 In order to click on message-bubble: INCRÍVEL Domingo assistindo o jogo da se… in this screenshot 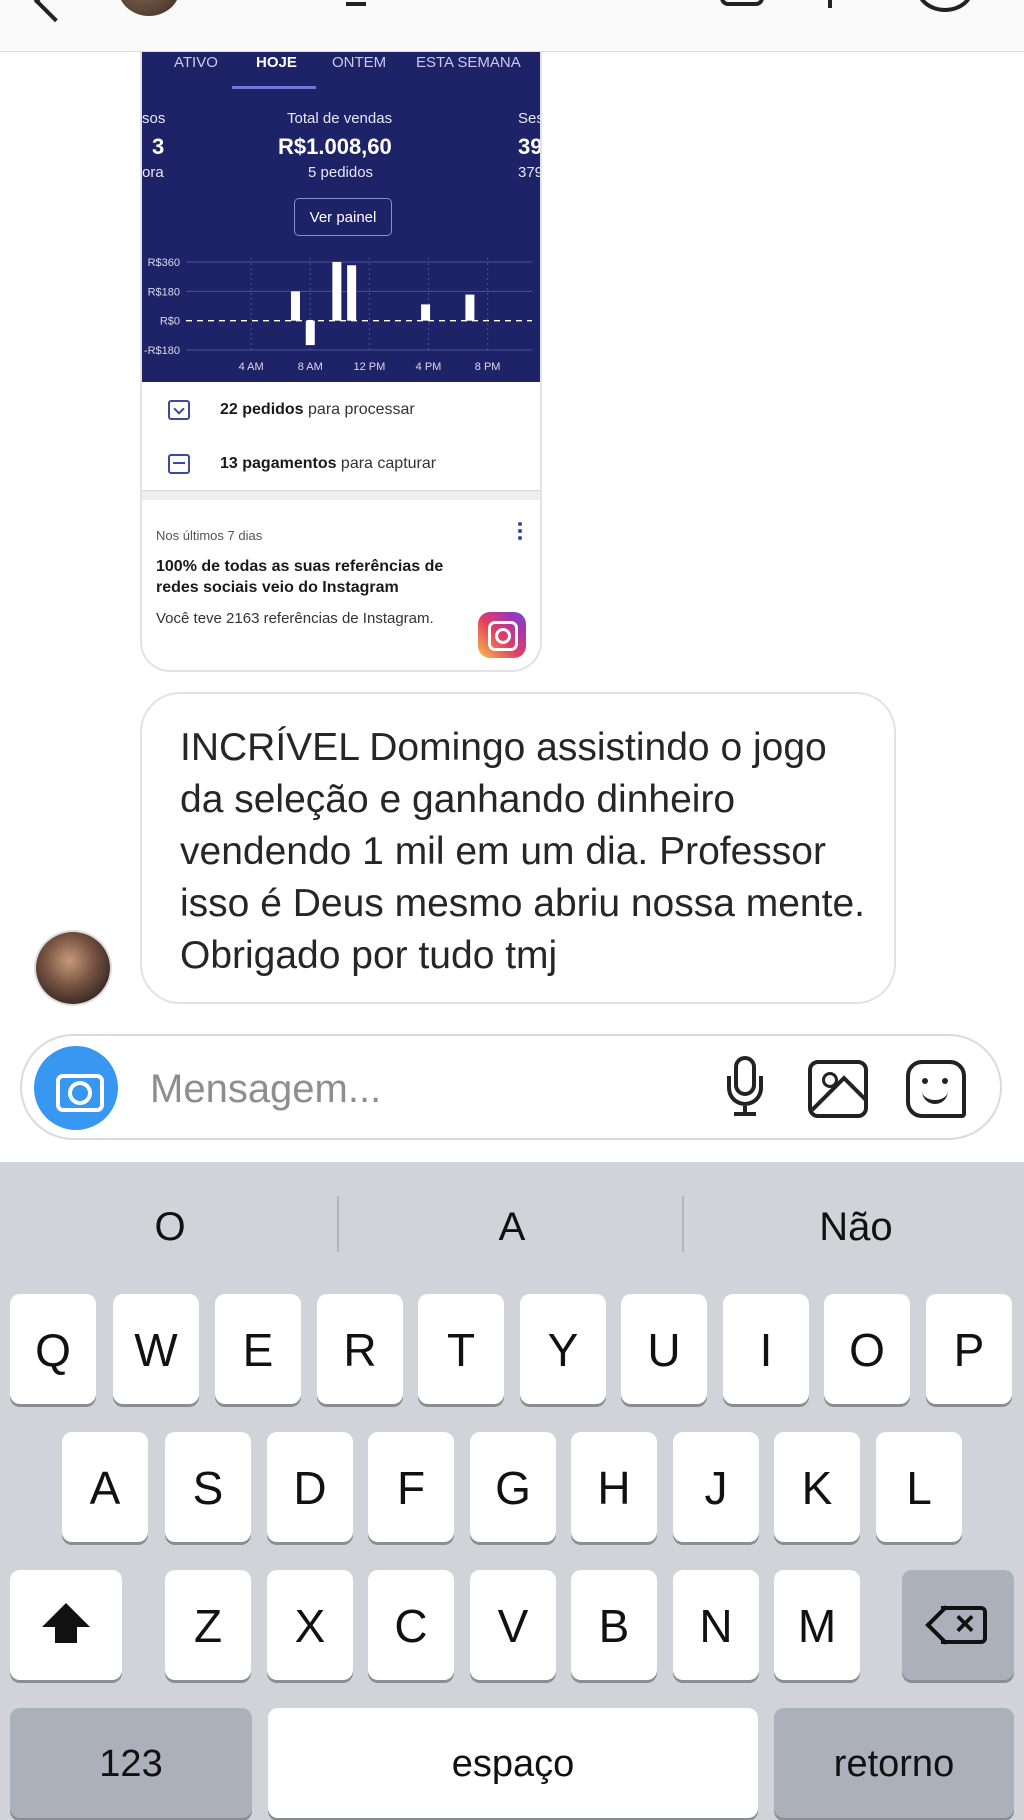, I will do `click(518, 848)`.